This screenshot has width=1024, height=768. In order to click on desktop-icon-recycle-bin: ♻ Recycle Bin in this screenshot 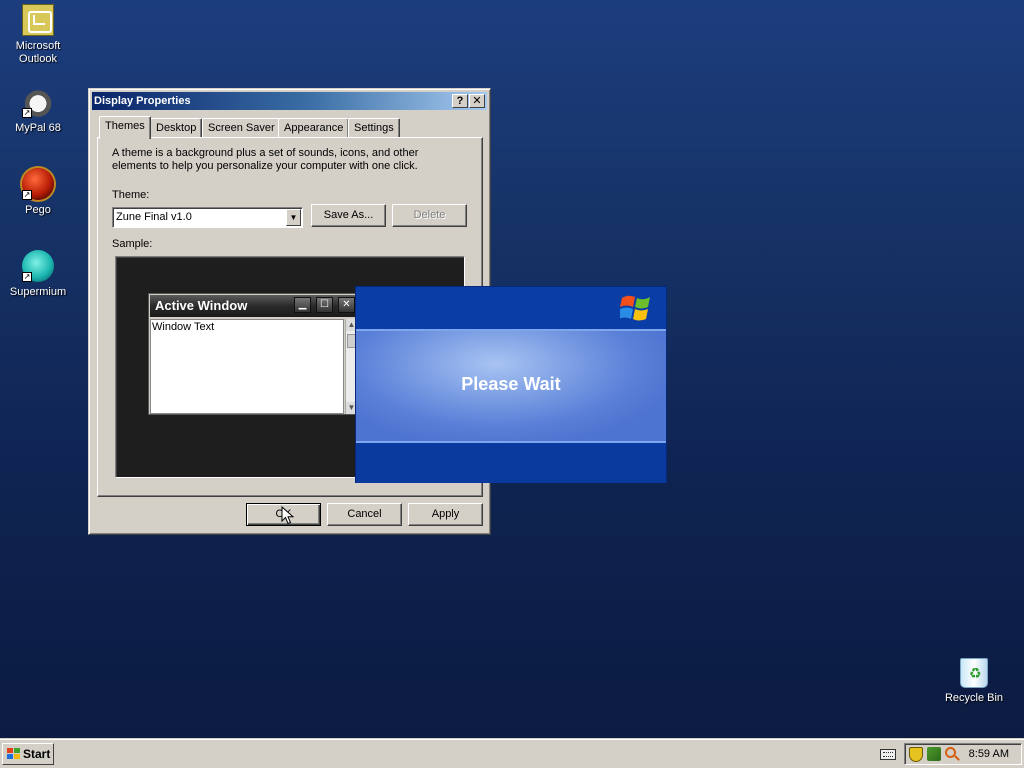, I will do `click(974, 681)`.